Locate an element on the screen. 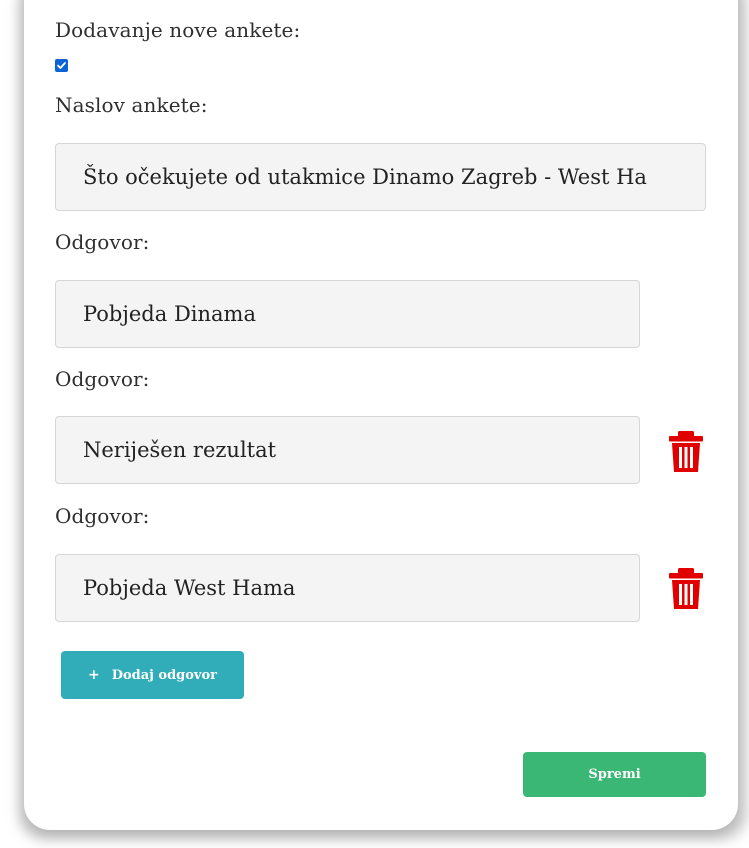 Image resolution: width=749 pixels, height=848 pixels. answer-input: Pobjeda West Hama is located at coordinates (347, 588).